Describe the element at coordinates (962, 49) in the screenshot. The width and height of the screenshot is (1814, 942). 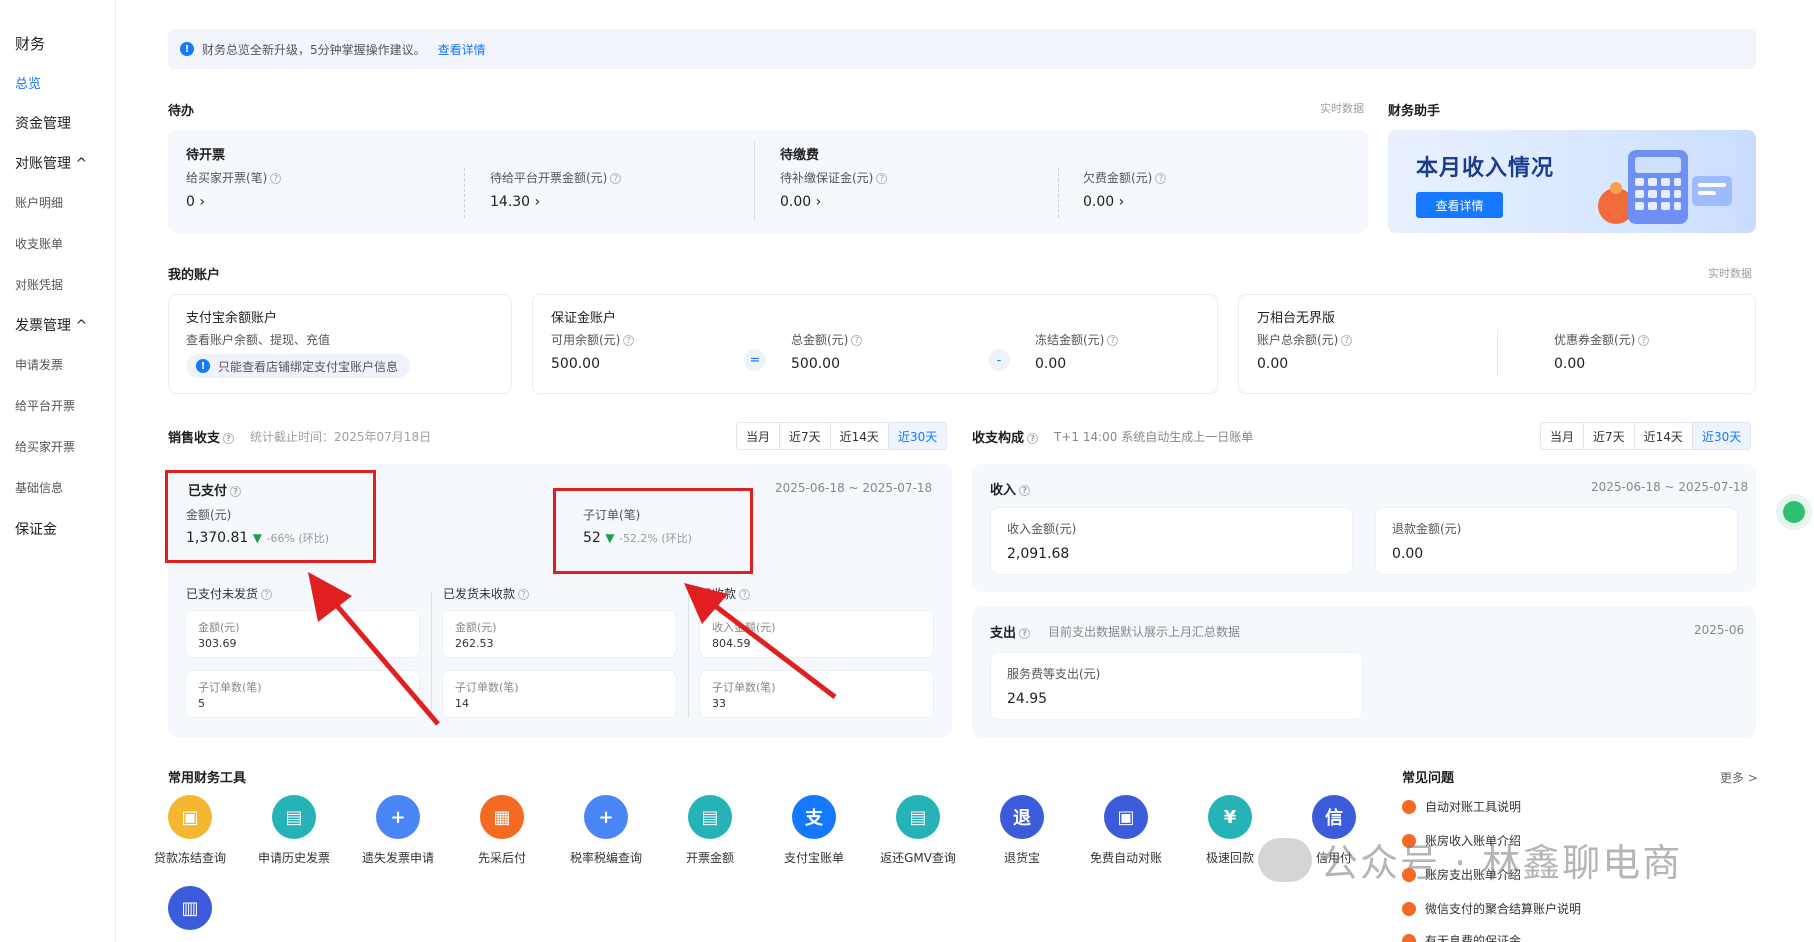
I see `notice-bar: ! 财务总览全新升级，5分钟掌握操作建议。 查看详情` at that location.